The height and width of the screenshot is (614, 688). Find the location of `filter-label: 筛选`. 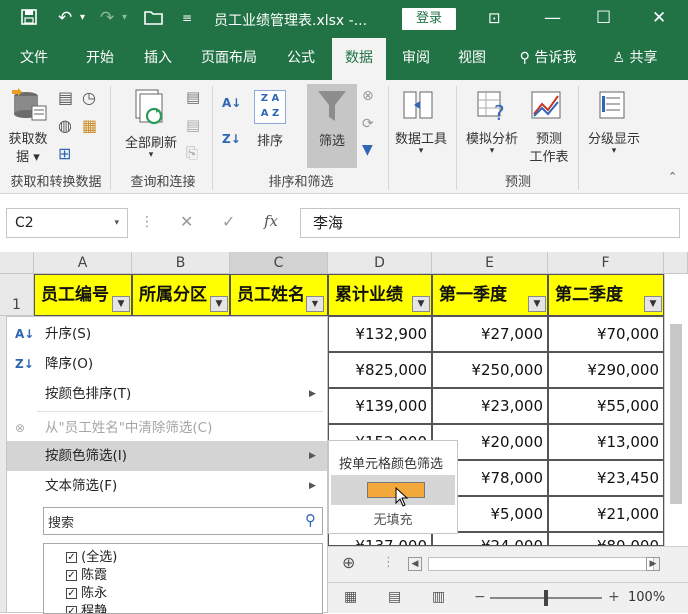

filter-label: 筛选 is located at coordinates (332, 139).